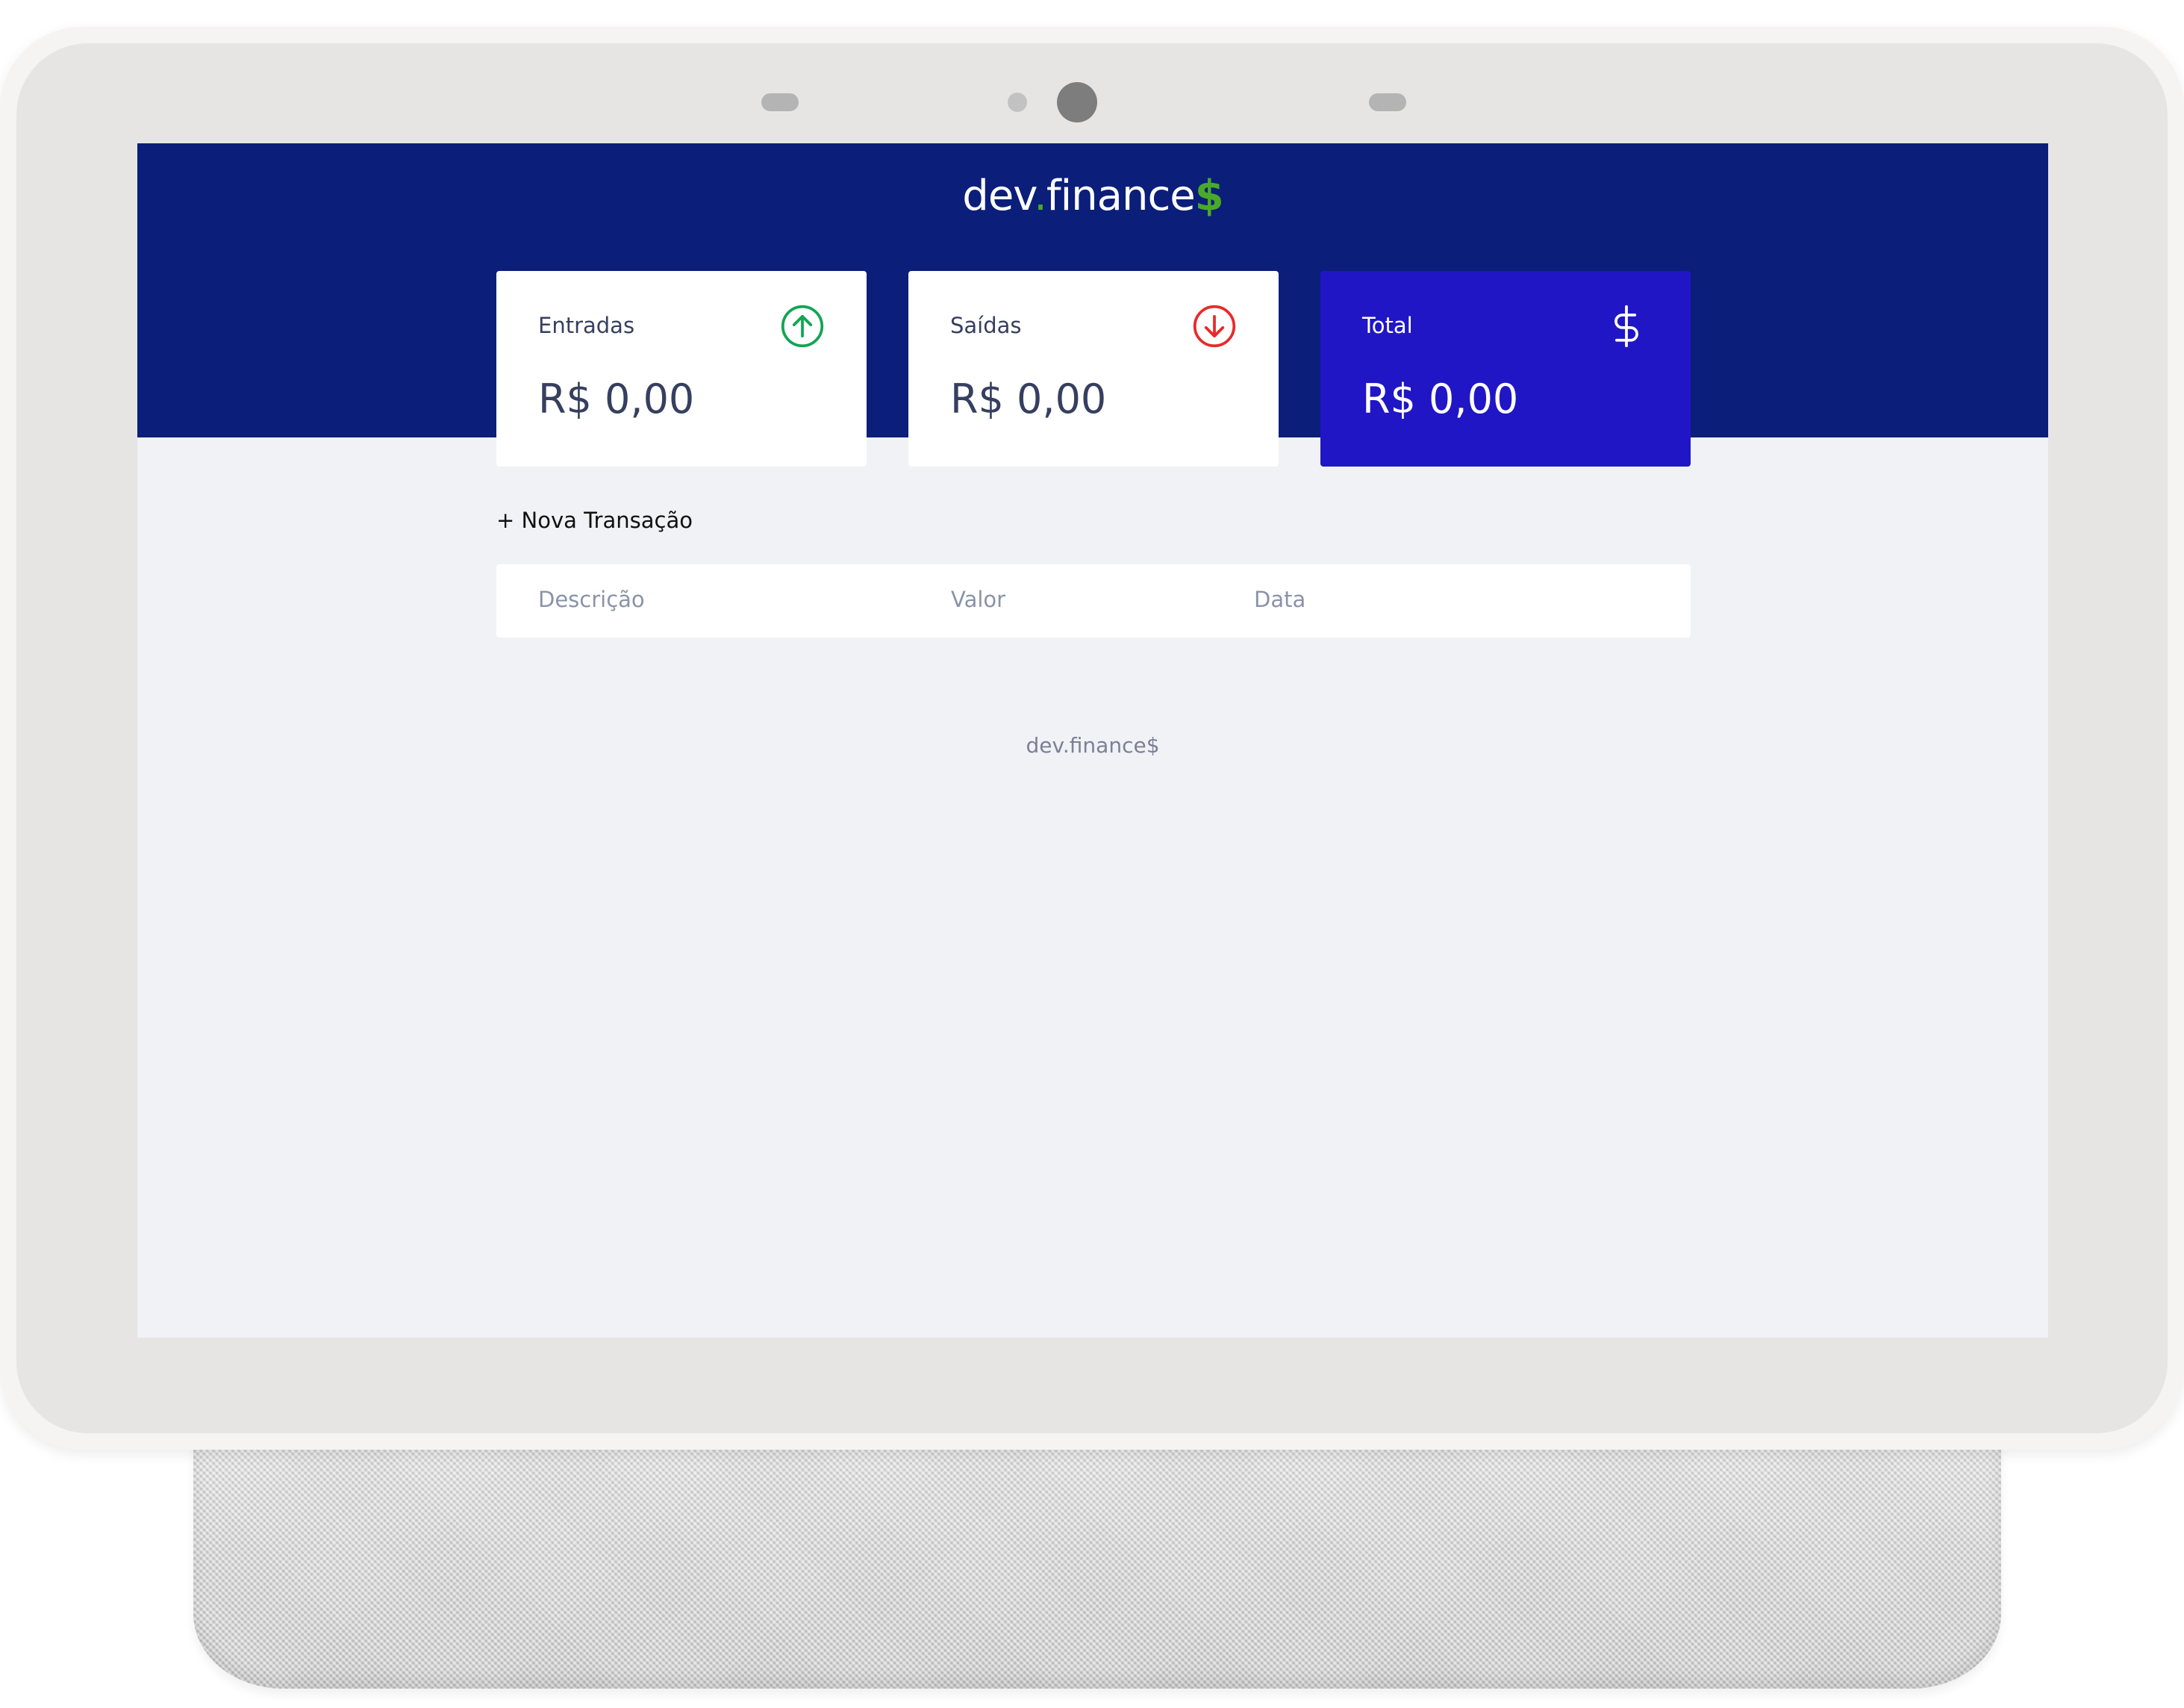  I want to click on total-label: Total, so click(1387, 325).